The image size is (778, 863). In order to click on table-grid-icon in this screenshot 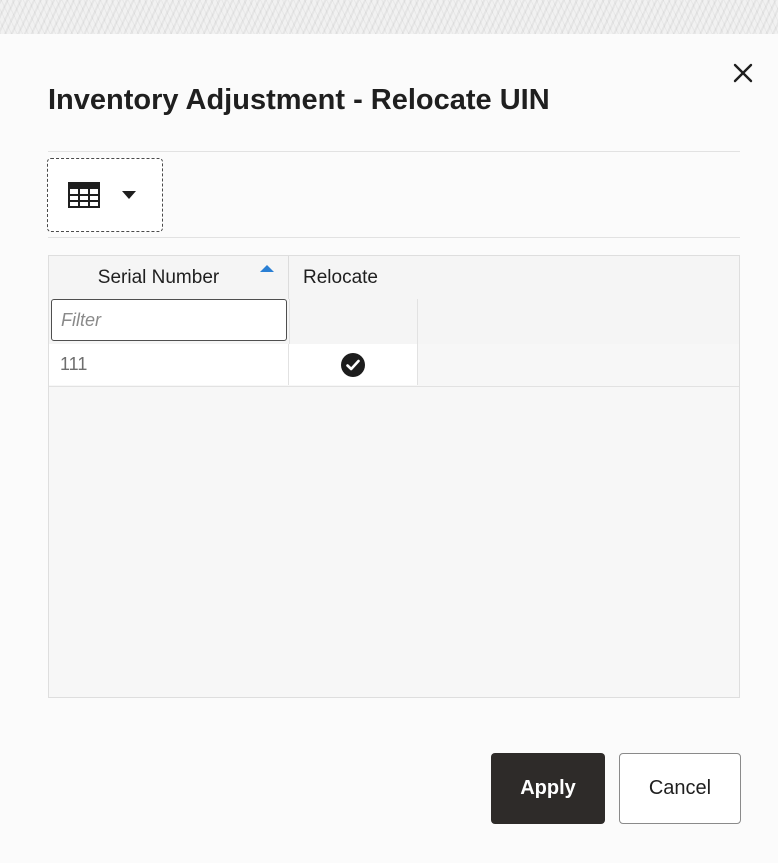, I will do `click(84, 195)`.